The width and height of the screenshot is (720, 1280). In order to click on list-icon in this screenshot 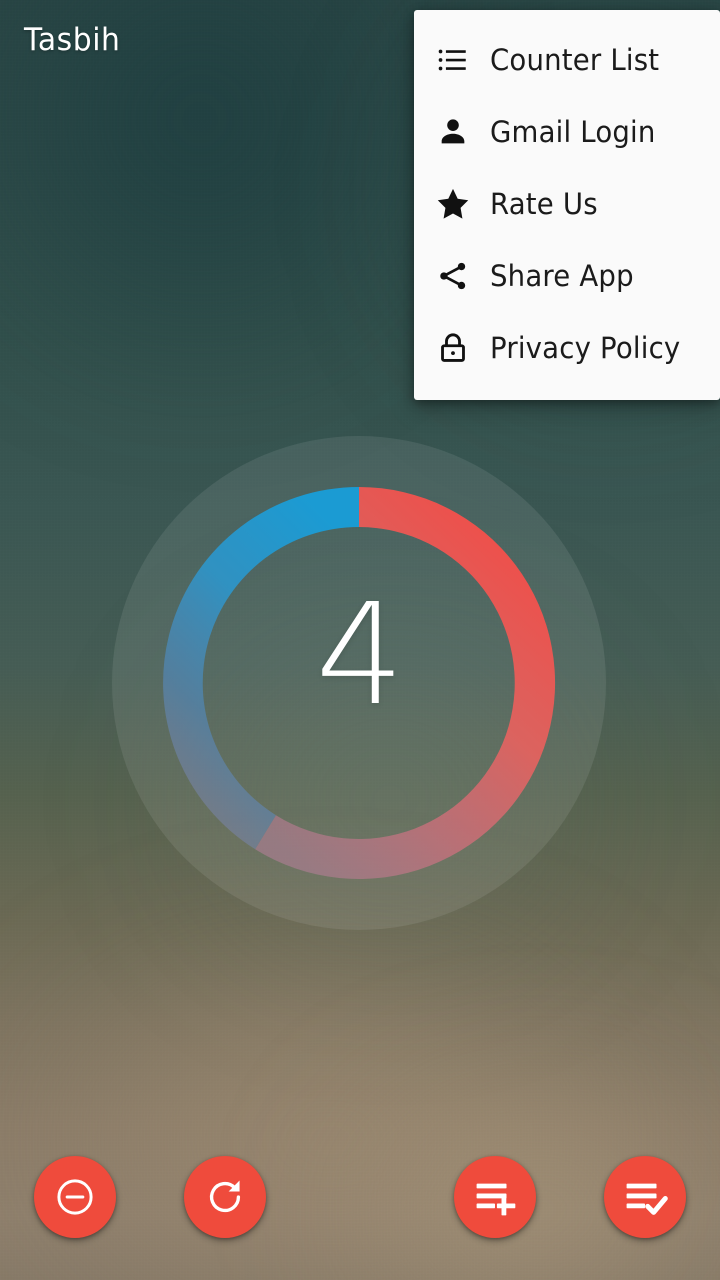, I will do `click(453, 60)`.